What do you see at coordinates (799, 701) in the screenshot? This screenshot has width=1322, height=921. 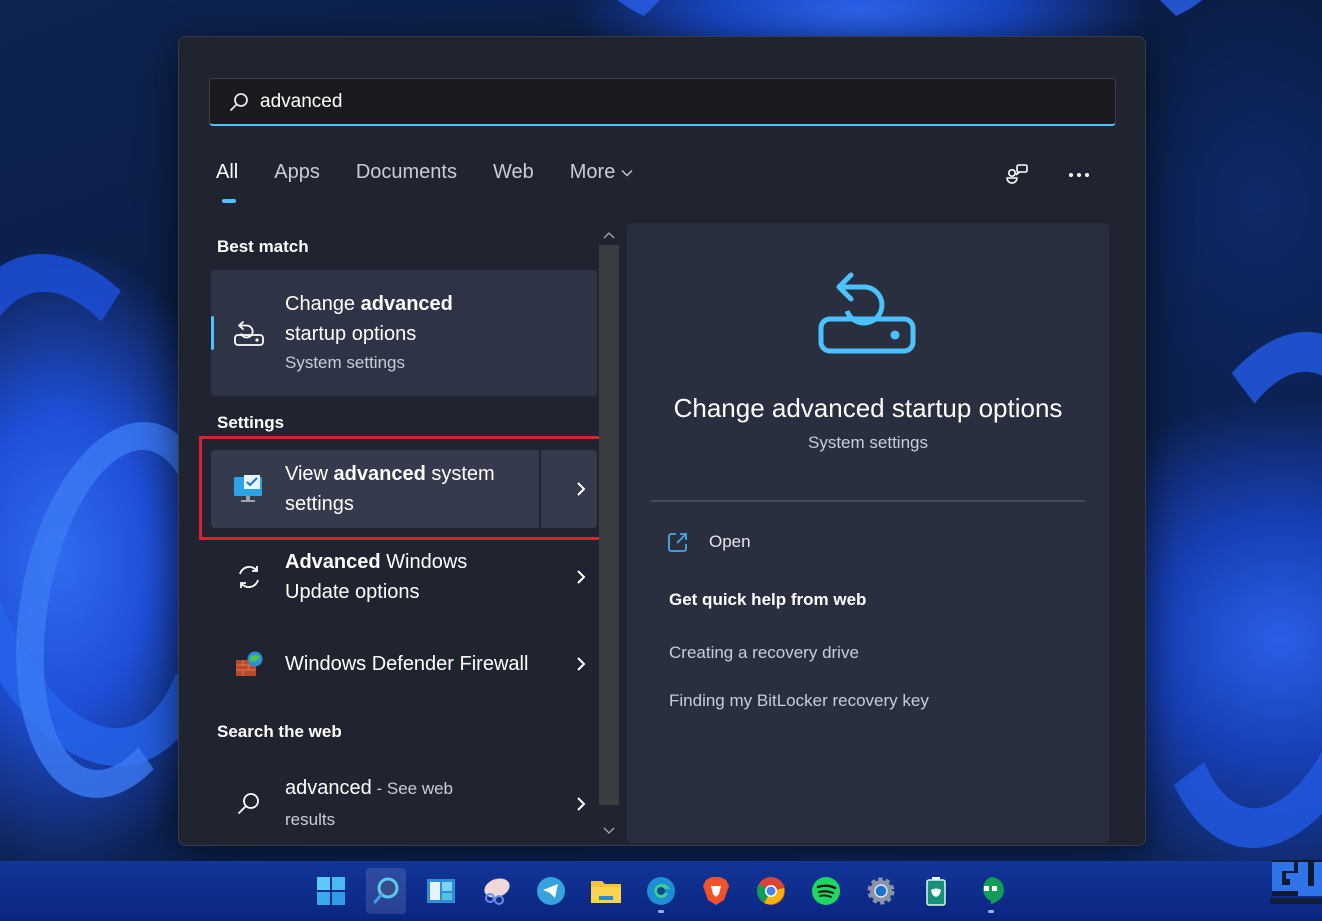 I see `help-link: Finding my BitLocker recovery key` at bounding box center [799, 701].